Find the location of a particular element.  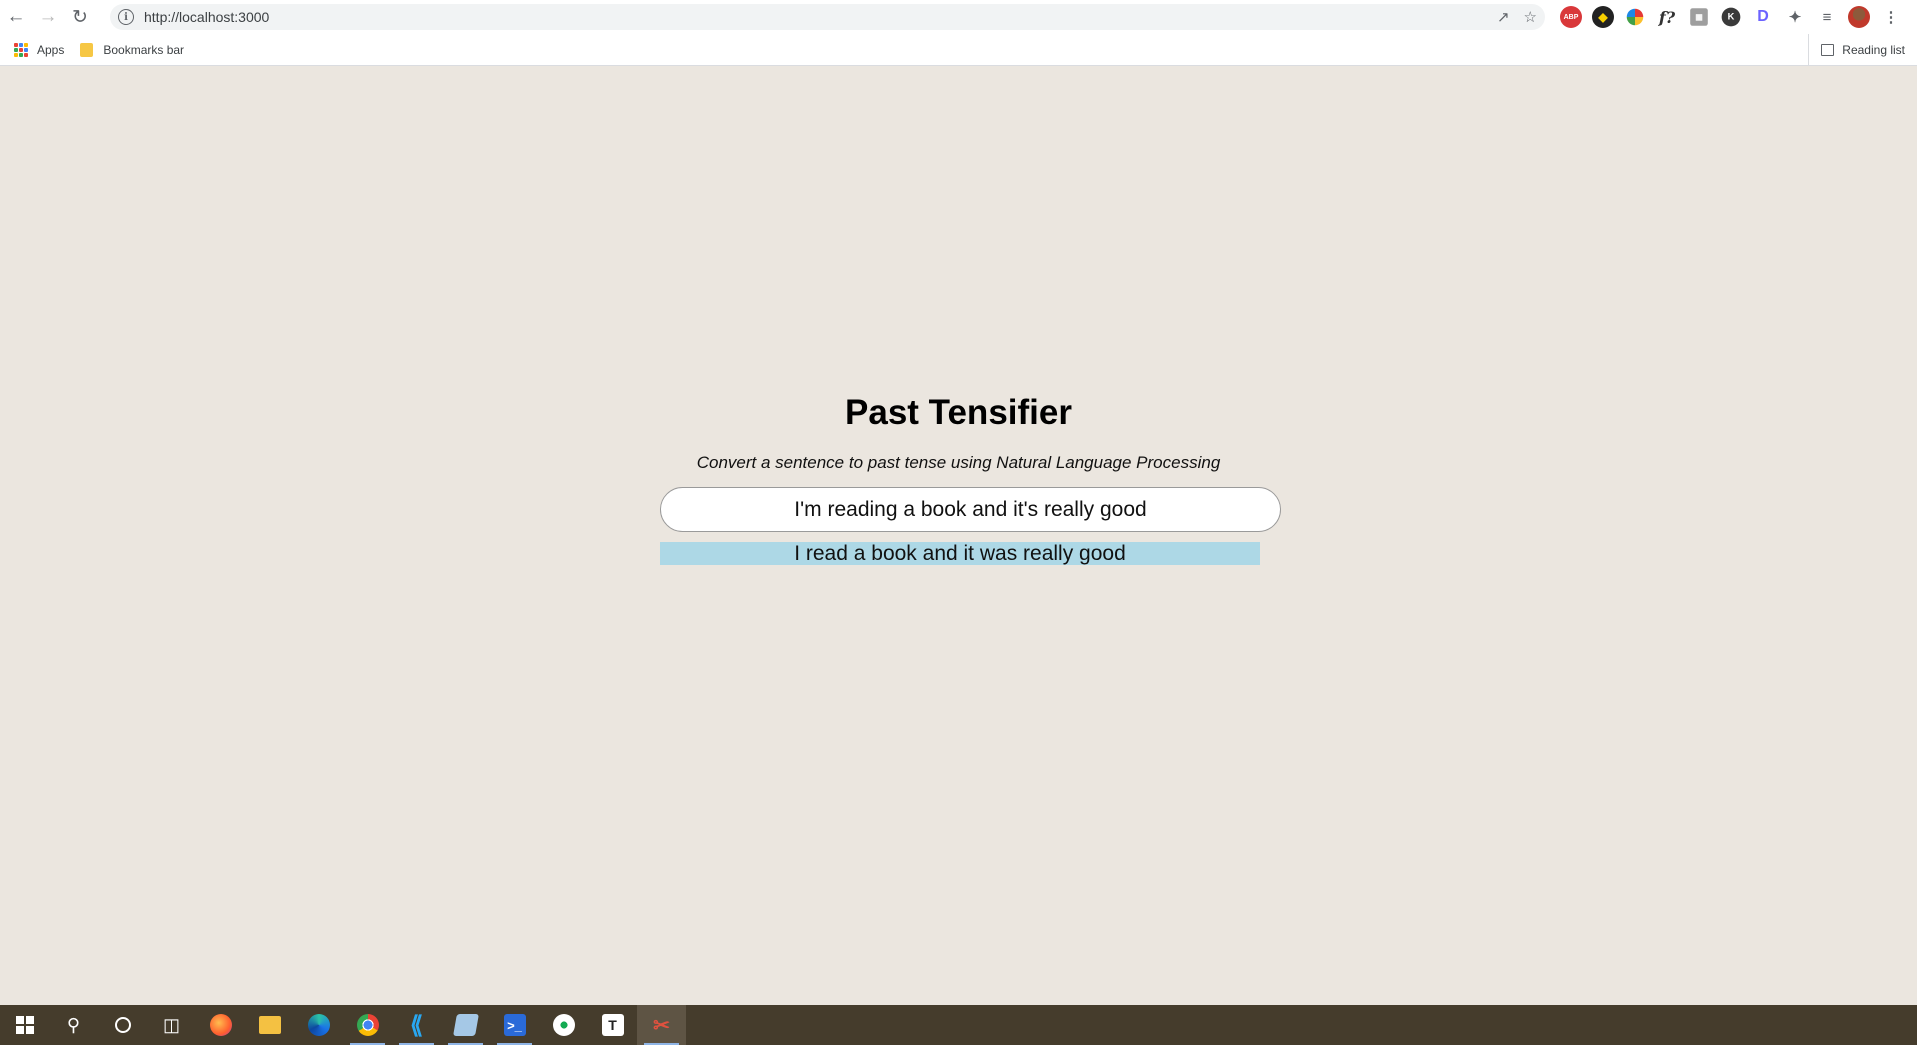

taskbar: ⚲ ◫ ⟪ >_ T ✂ is located at coordinates (958, 1025).